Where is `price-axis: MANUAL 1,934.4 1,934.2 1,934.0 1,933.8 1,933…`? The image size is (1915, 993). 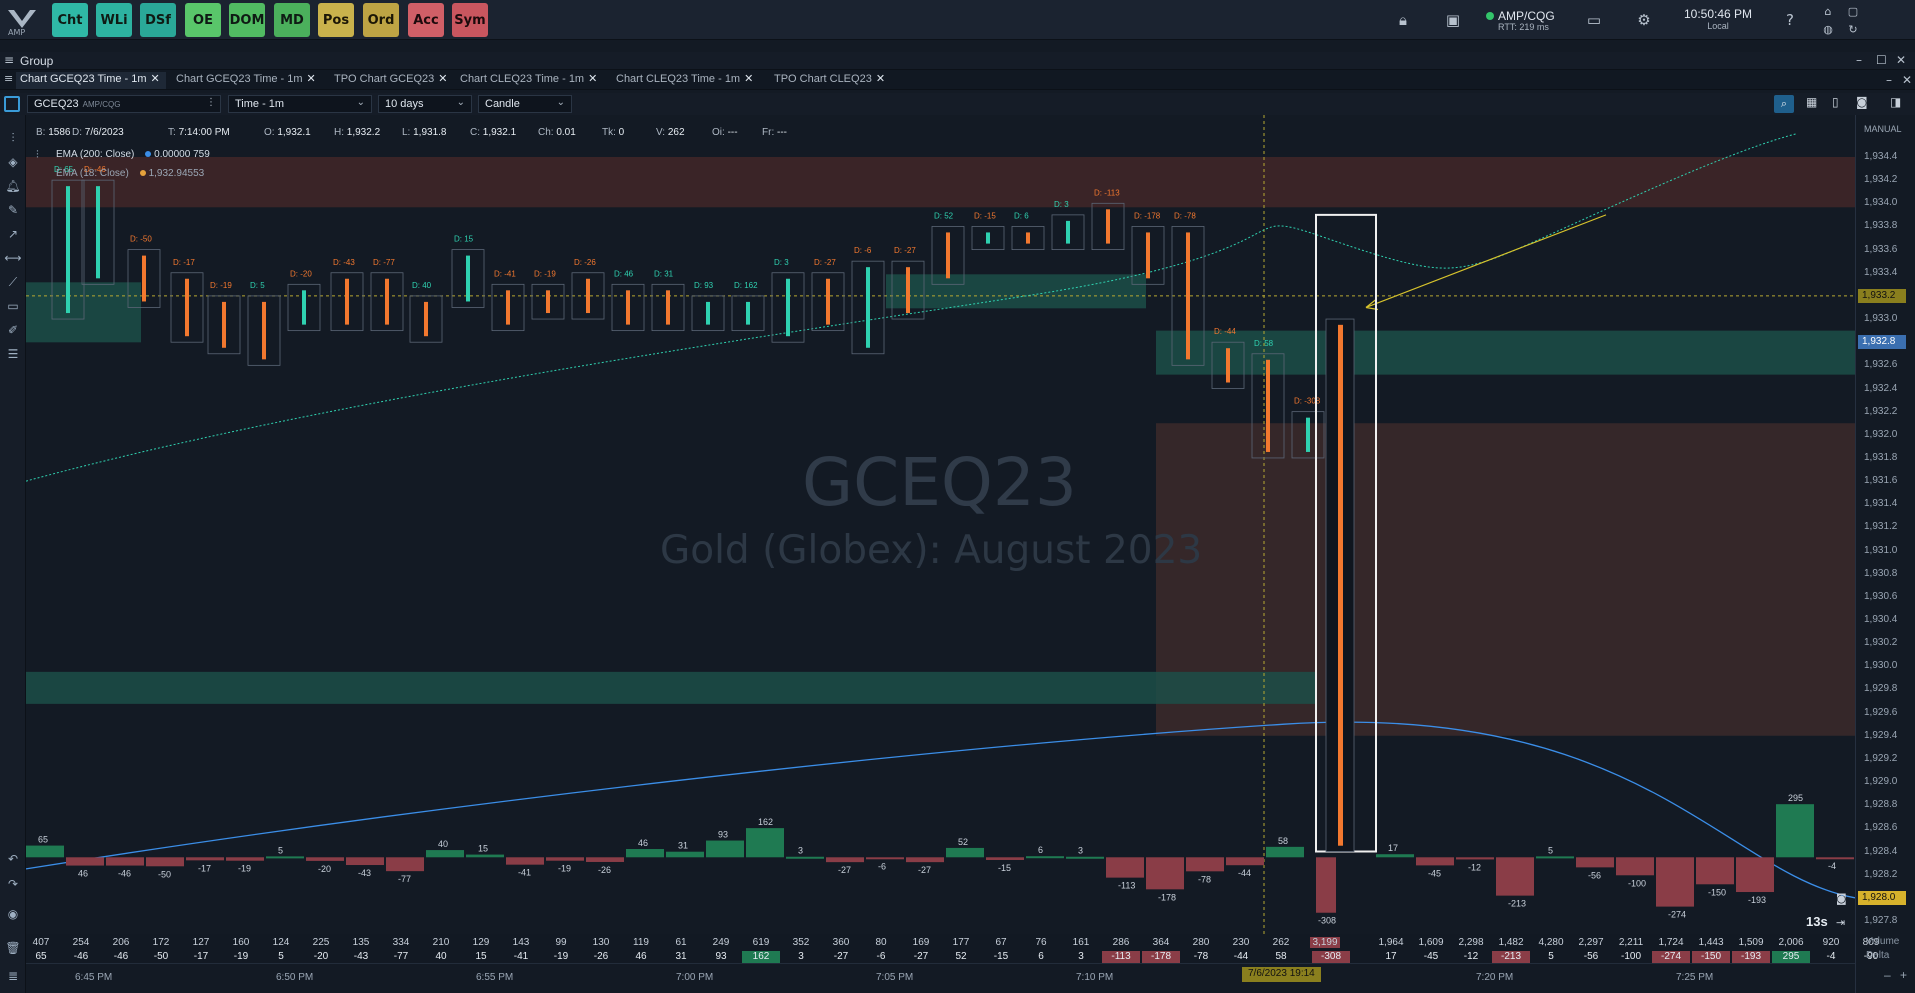
price-axis: MANUAL 1,934.4 1,934.2 1,934.0 1,933.8 1,933… is located at coordinates (1885, 554).